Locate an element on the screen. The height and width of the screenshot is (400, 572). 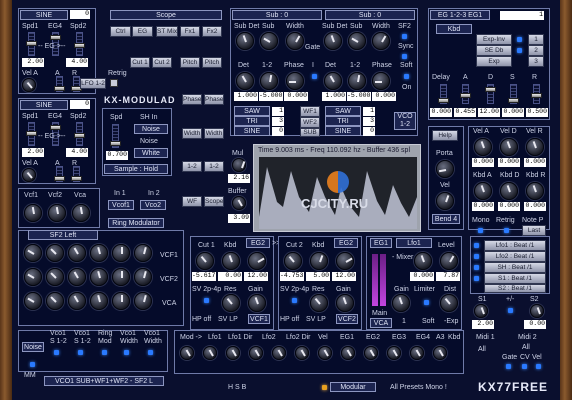
sub-v2: -5.000 is located at coordinates (271, 96).